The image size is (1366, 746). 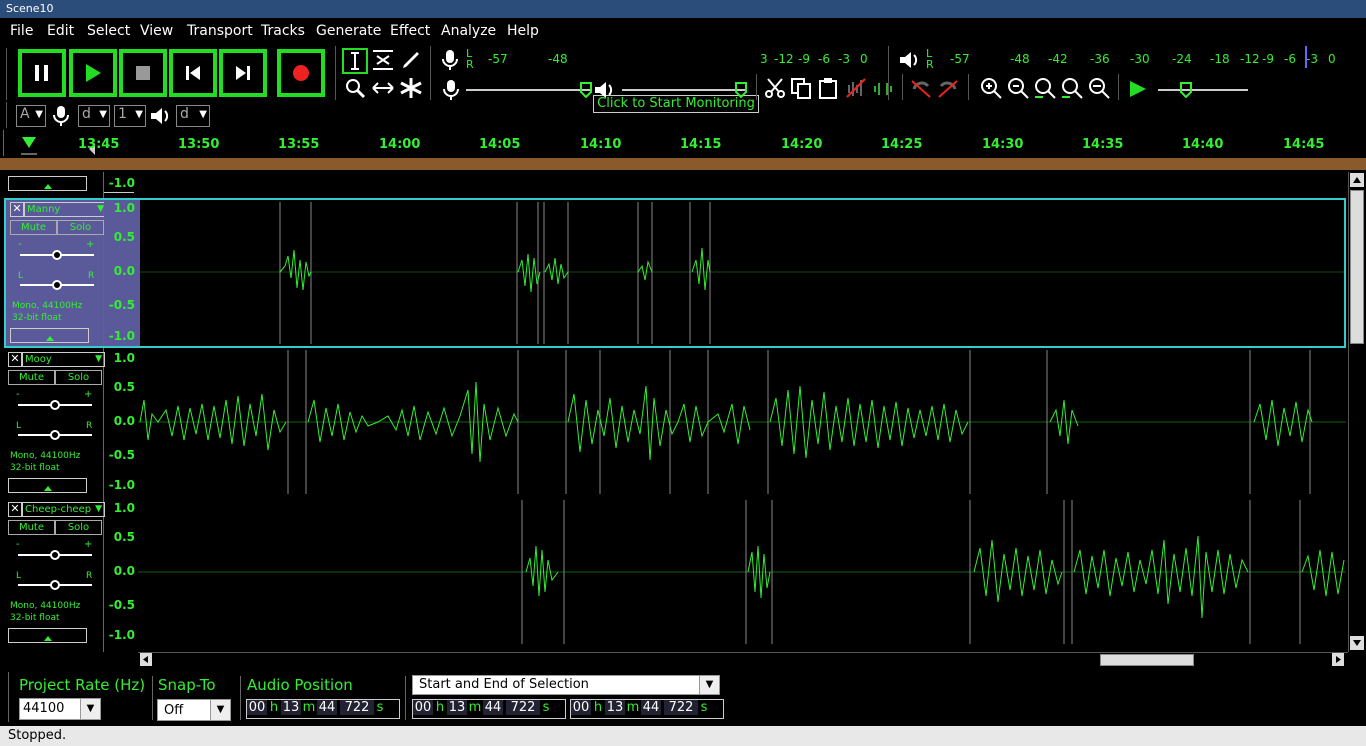 I want to click on menu-file: File, so click(x=21, y=31).